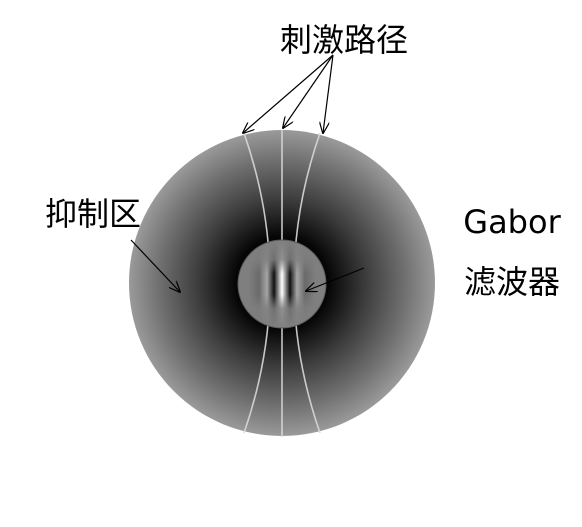 The width and height of the screenshot is (582, 527). What do you see at coordinates (512, 222) in the screenshot?
I see `gabor-label-line1: Gabor` at bounding box center [512, 222].